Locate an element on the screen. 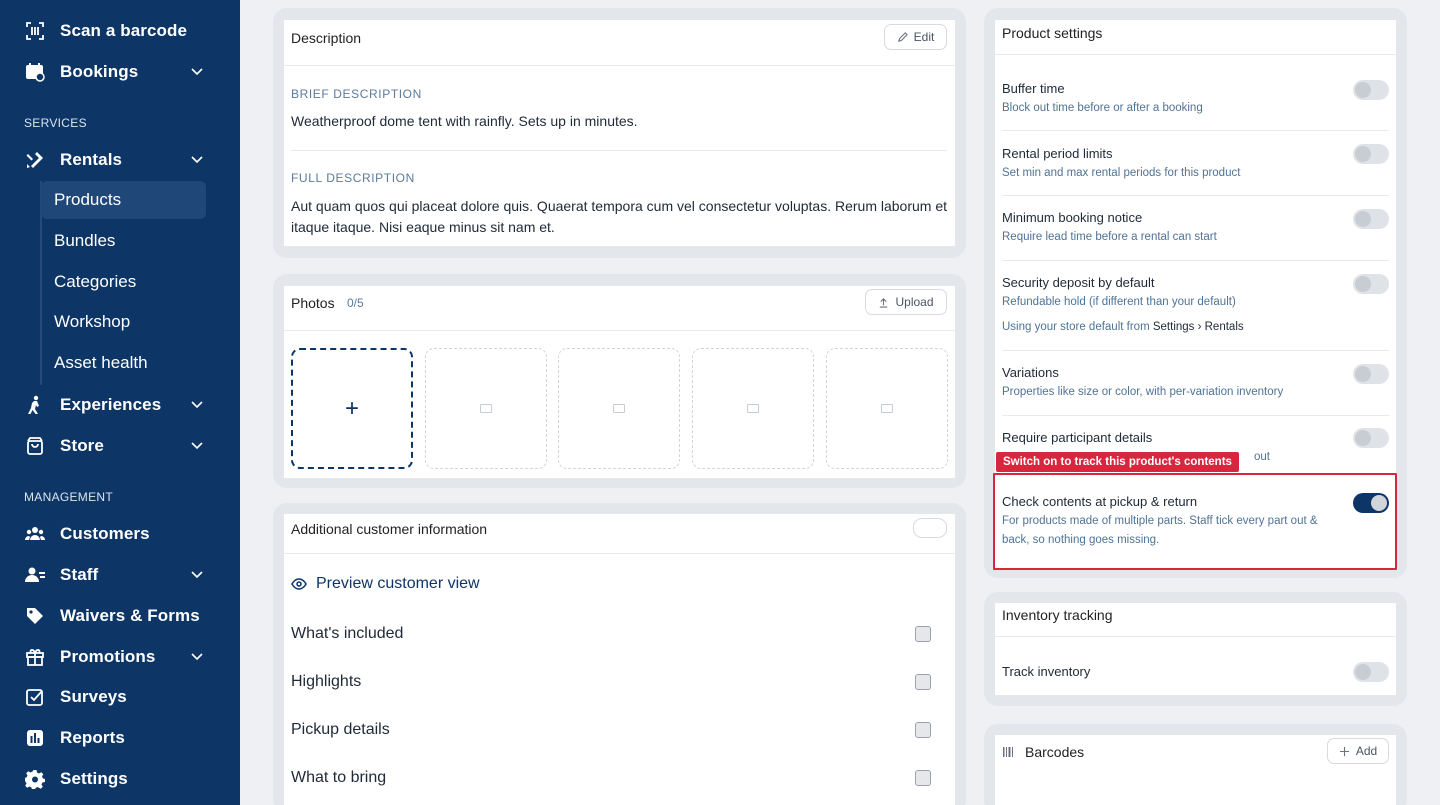  nav-label: Scan a barcode is located at coordinates (124, 30).